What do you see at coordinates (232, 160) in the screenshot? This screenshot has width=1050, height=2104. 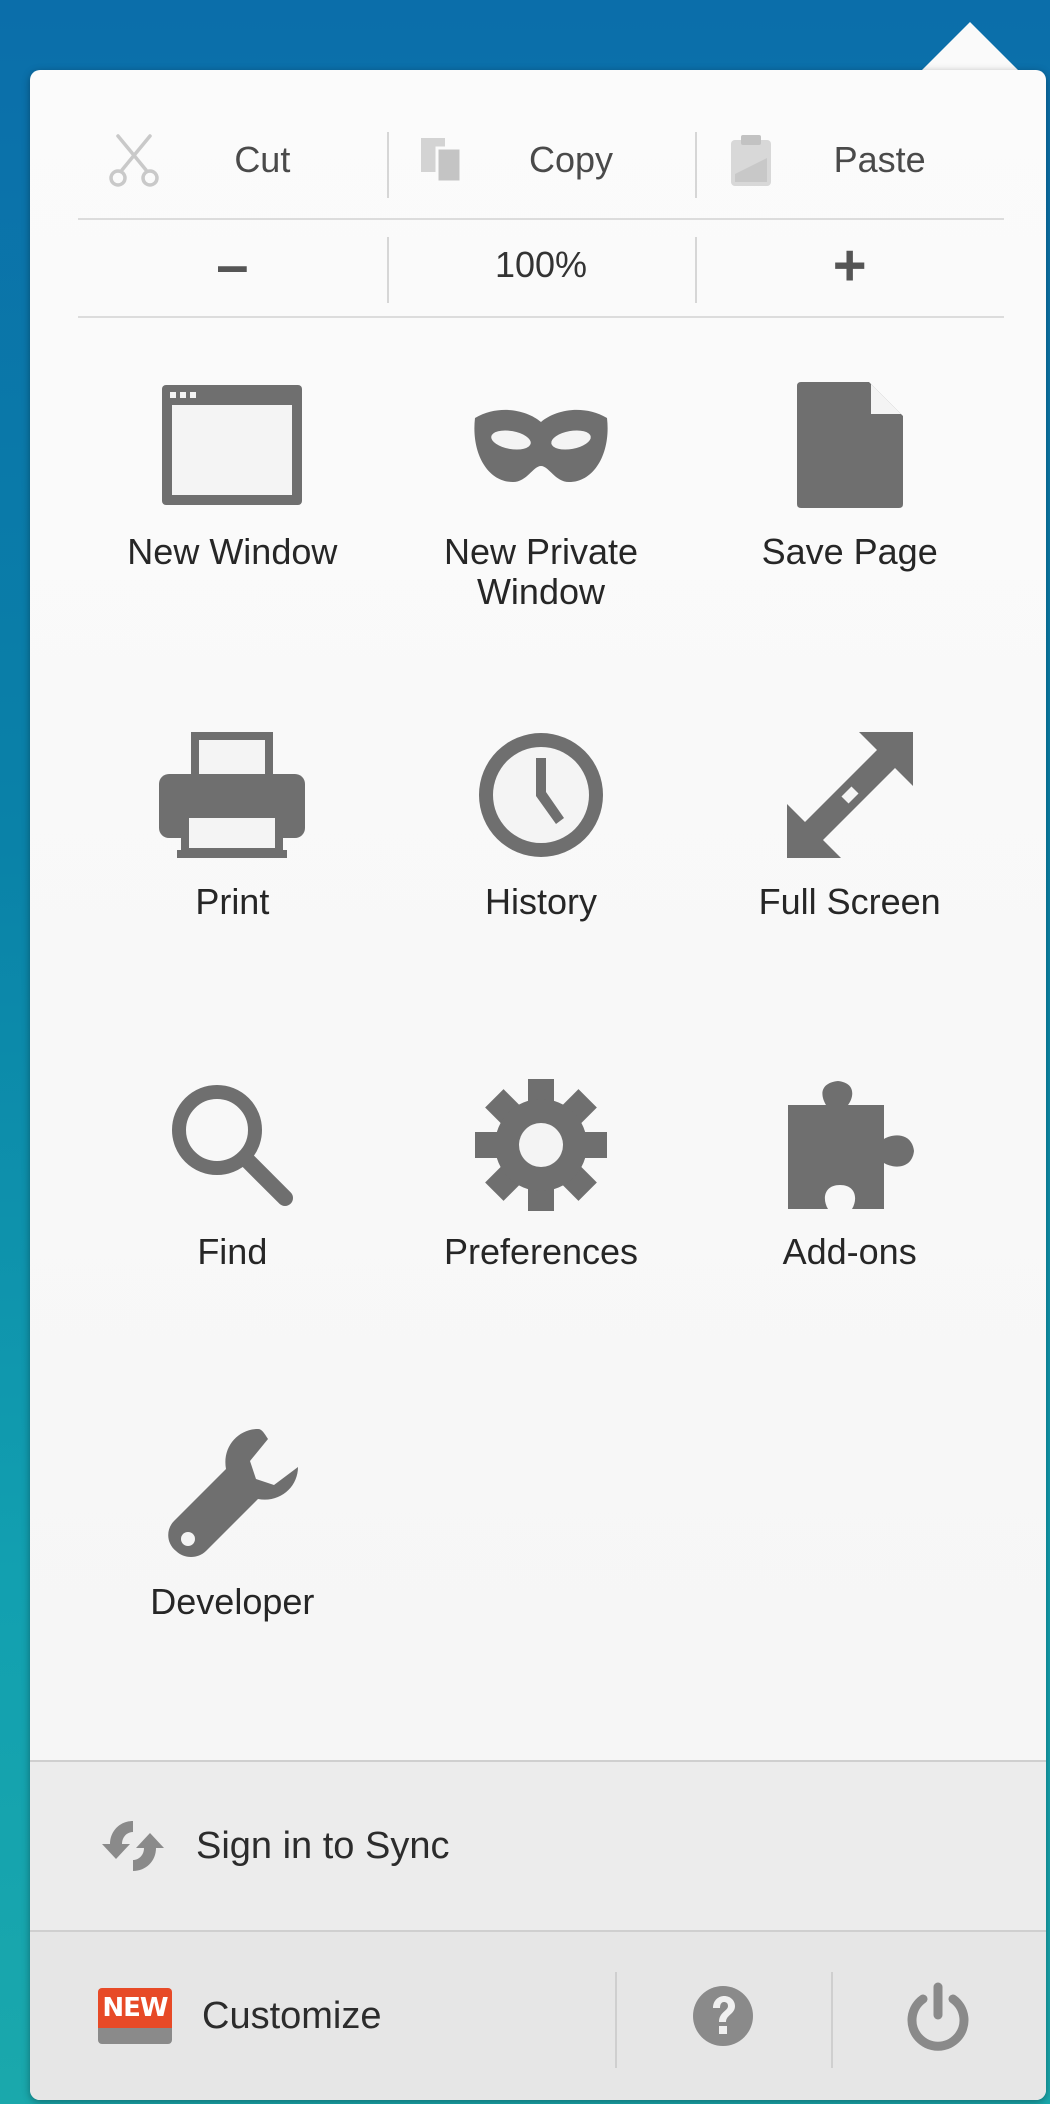 I see `cut-button: Cut` at bounding box center [232, 160].